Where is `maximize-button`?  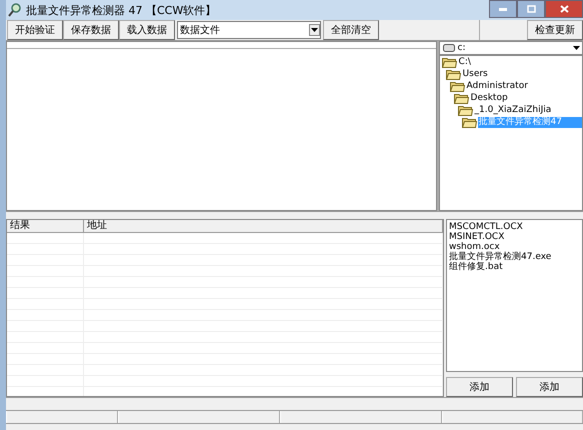
maximize-button is located at coordinates (531, 9).